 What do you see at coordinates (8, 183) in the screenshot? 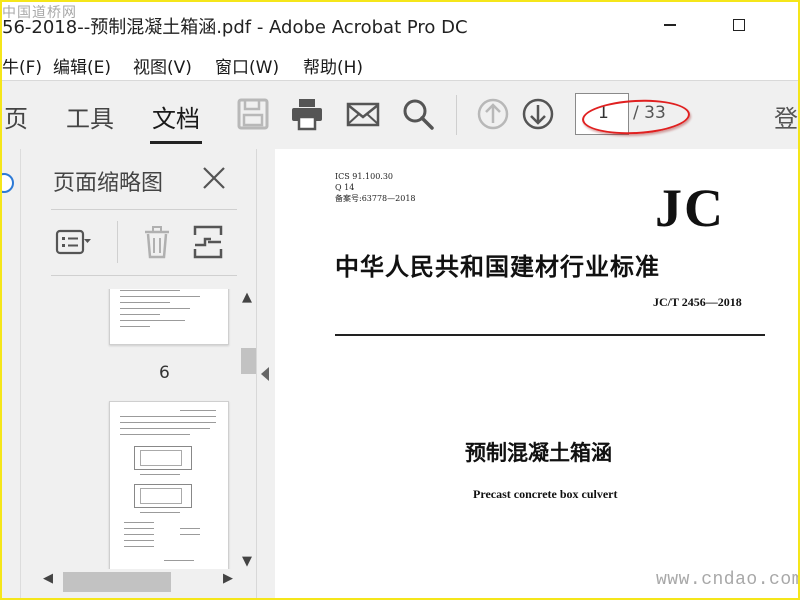
I see `thumbnail-nav-icon` at bounding box center [8, 183].